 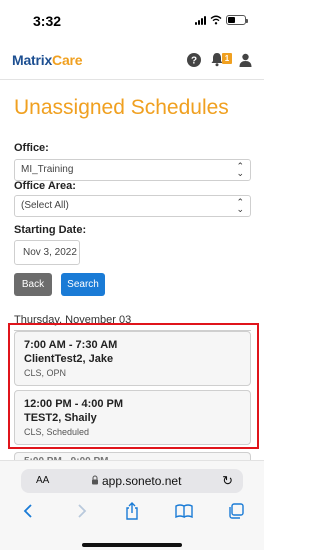 What do you see at coordinates (132, 545) in the screenshot?
I see `home-indicator` at bounding box center [132, 545].